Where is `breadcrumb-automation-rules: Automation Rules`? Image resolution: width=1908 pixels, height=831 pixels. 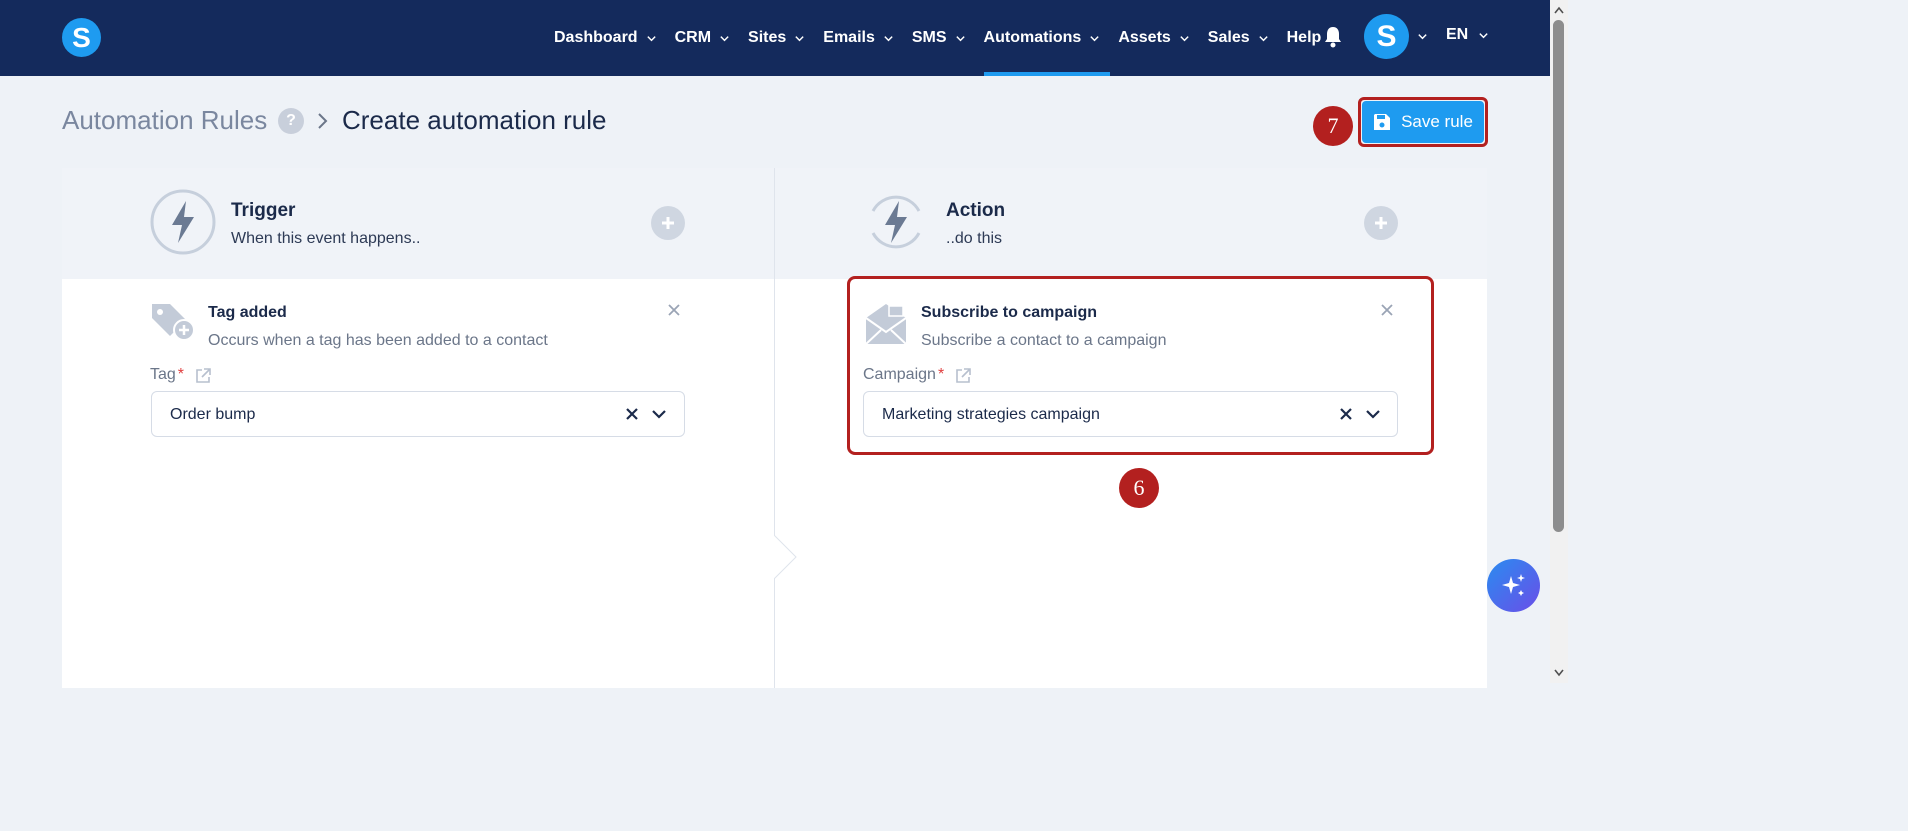
breadcrumb-automation-rules: Automation Rules is located at coordinates (164, 120).